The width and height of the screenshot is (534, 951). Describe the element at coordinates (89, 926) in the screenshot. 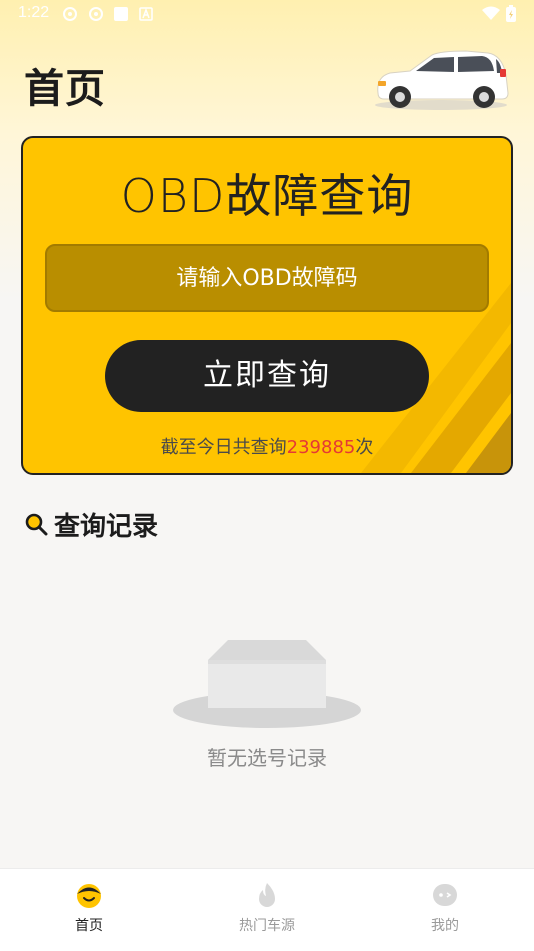

I see `tab-home-label: 首页` at that location.